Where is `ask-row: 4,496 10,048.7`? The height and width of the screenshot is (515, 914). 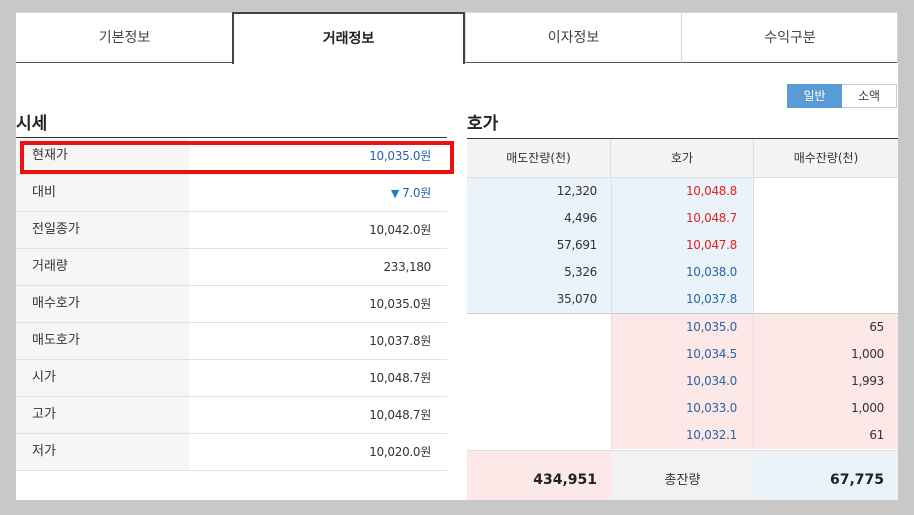
ask-row: 4,496 10,048.7 is located at coordinates (682, 218).